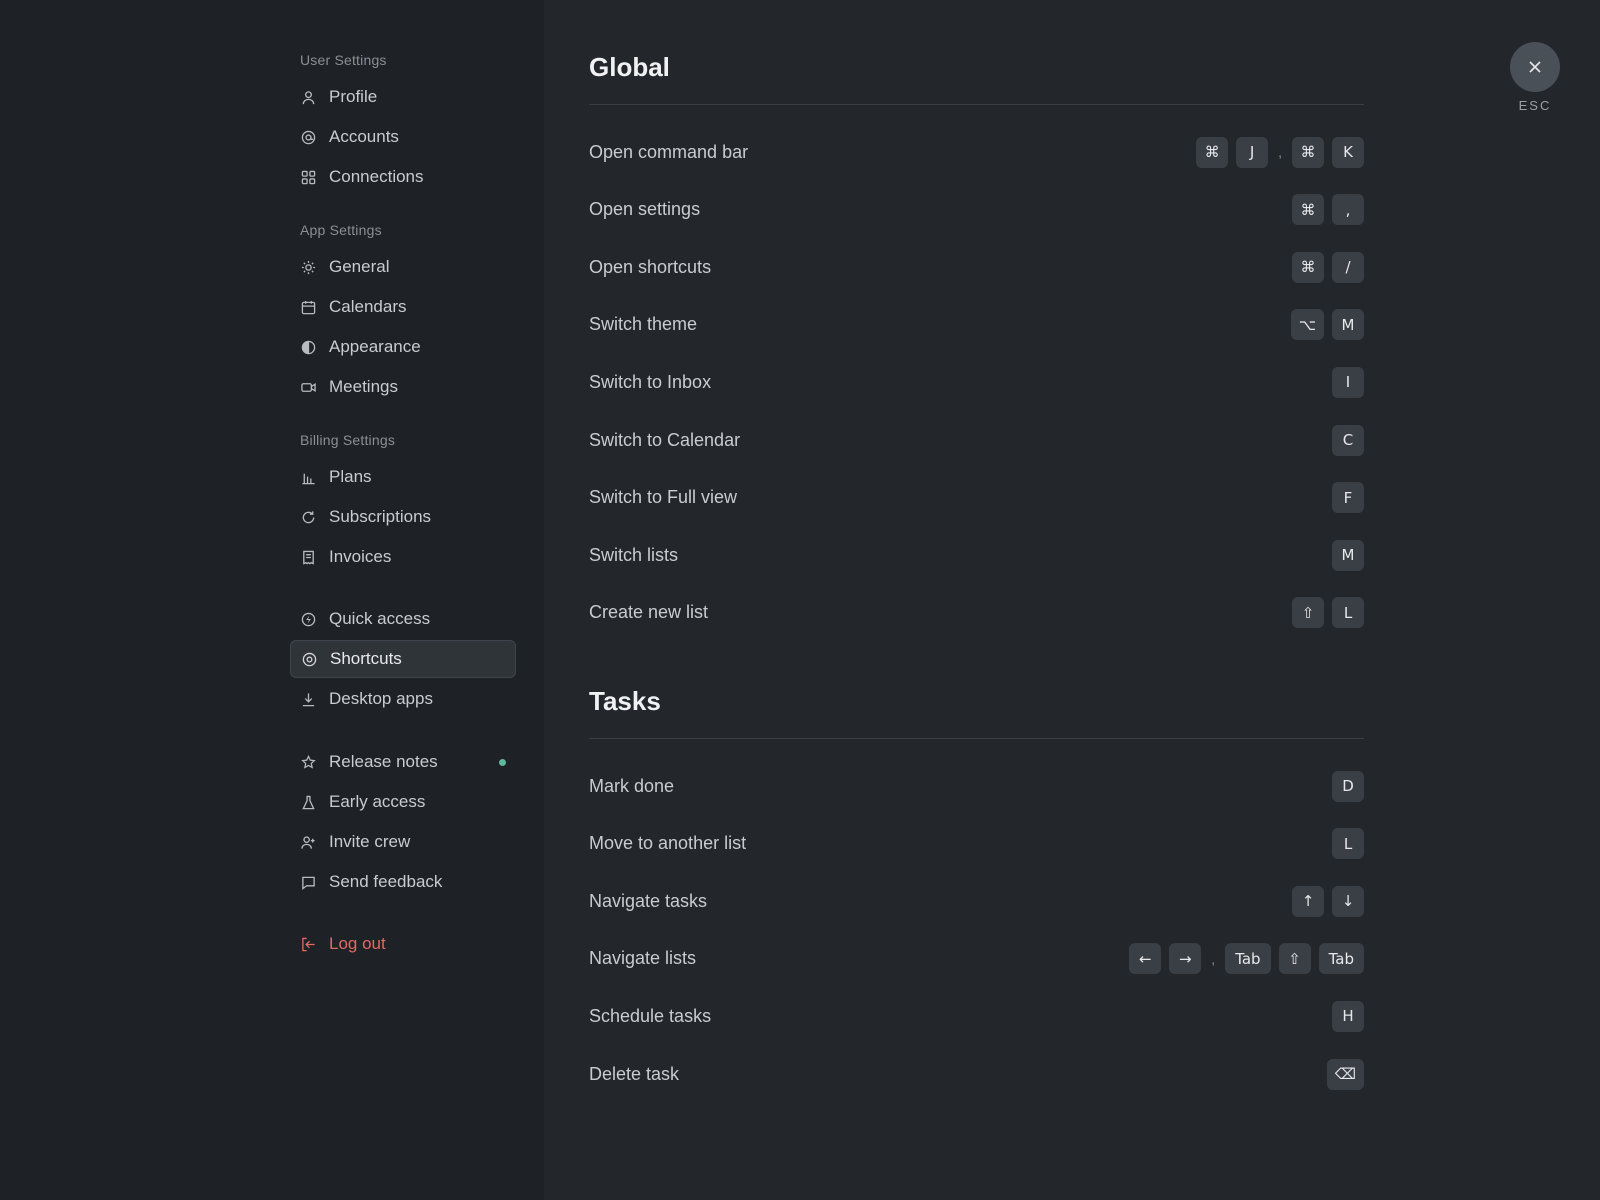 The image size is (1600, 1200). I want to click on key-combo: I, so click(1348, 382).